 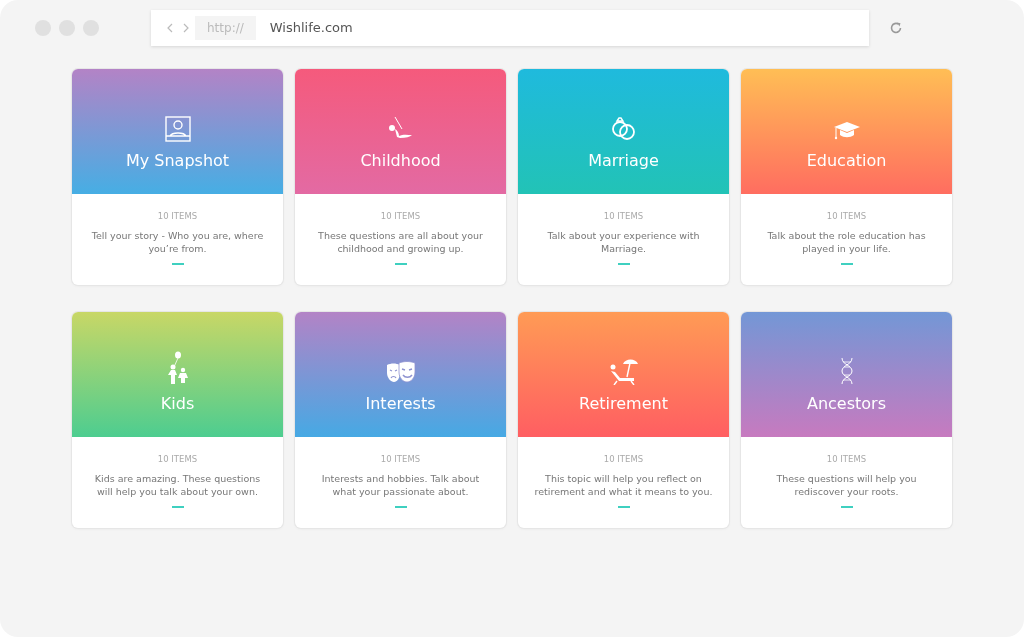 What do you see at coordinates (846, 242) in the screenshot?
I see `card-description: Talk about the role education has played in your life.` at bounding box center [846, 242].